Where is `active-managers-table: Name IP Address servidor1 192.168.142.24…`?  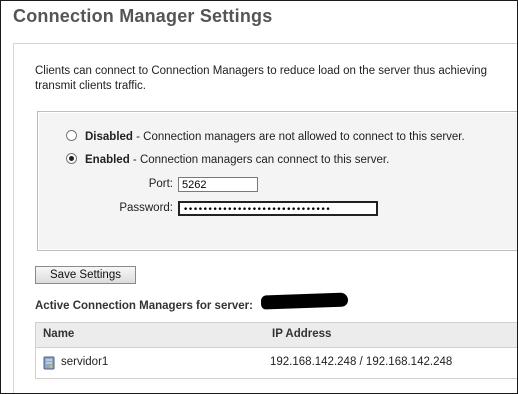
active-managers-table: Name IP Address servidor1 192.168.142.24… is located at coordinates (276, 350).